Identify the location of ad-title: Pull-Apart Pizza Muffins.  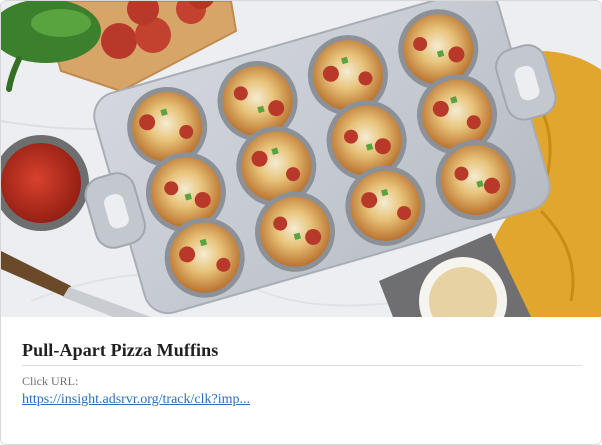
(120, 350).